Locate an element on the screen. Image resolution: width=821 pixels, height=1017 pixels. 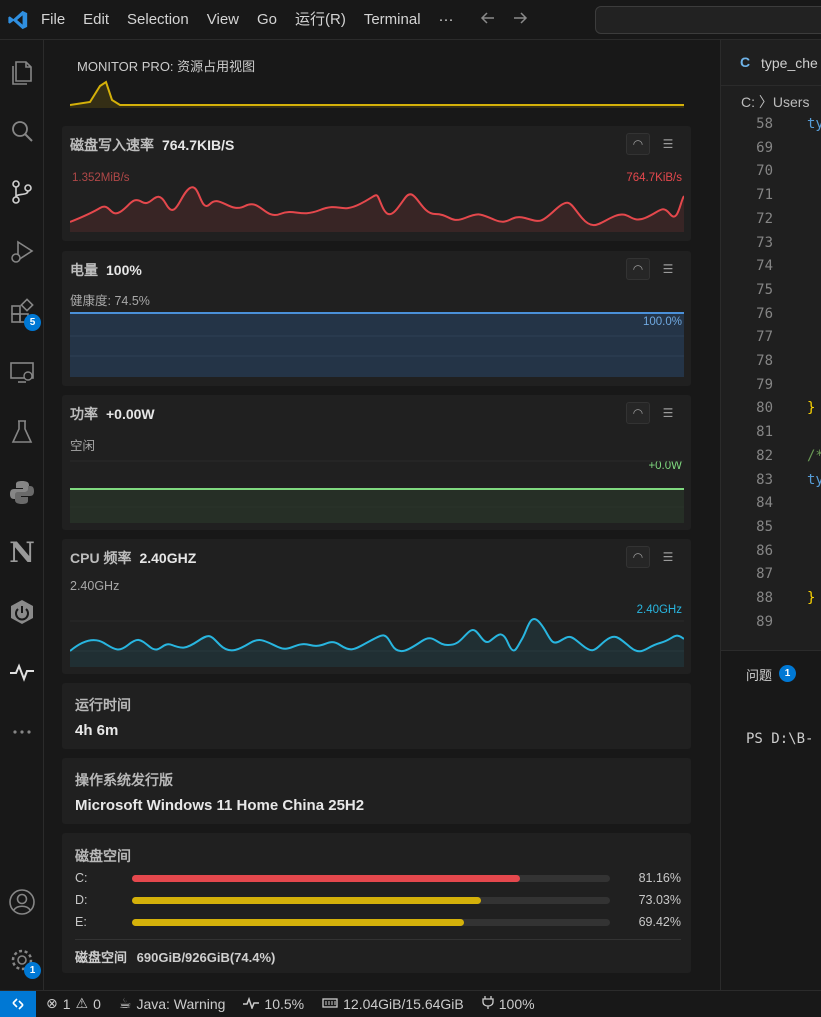
monitor-pulse-icon is located at coordinates (22, 672).